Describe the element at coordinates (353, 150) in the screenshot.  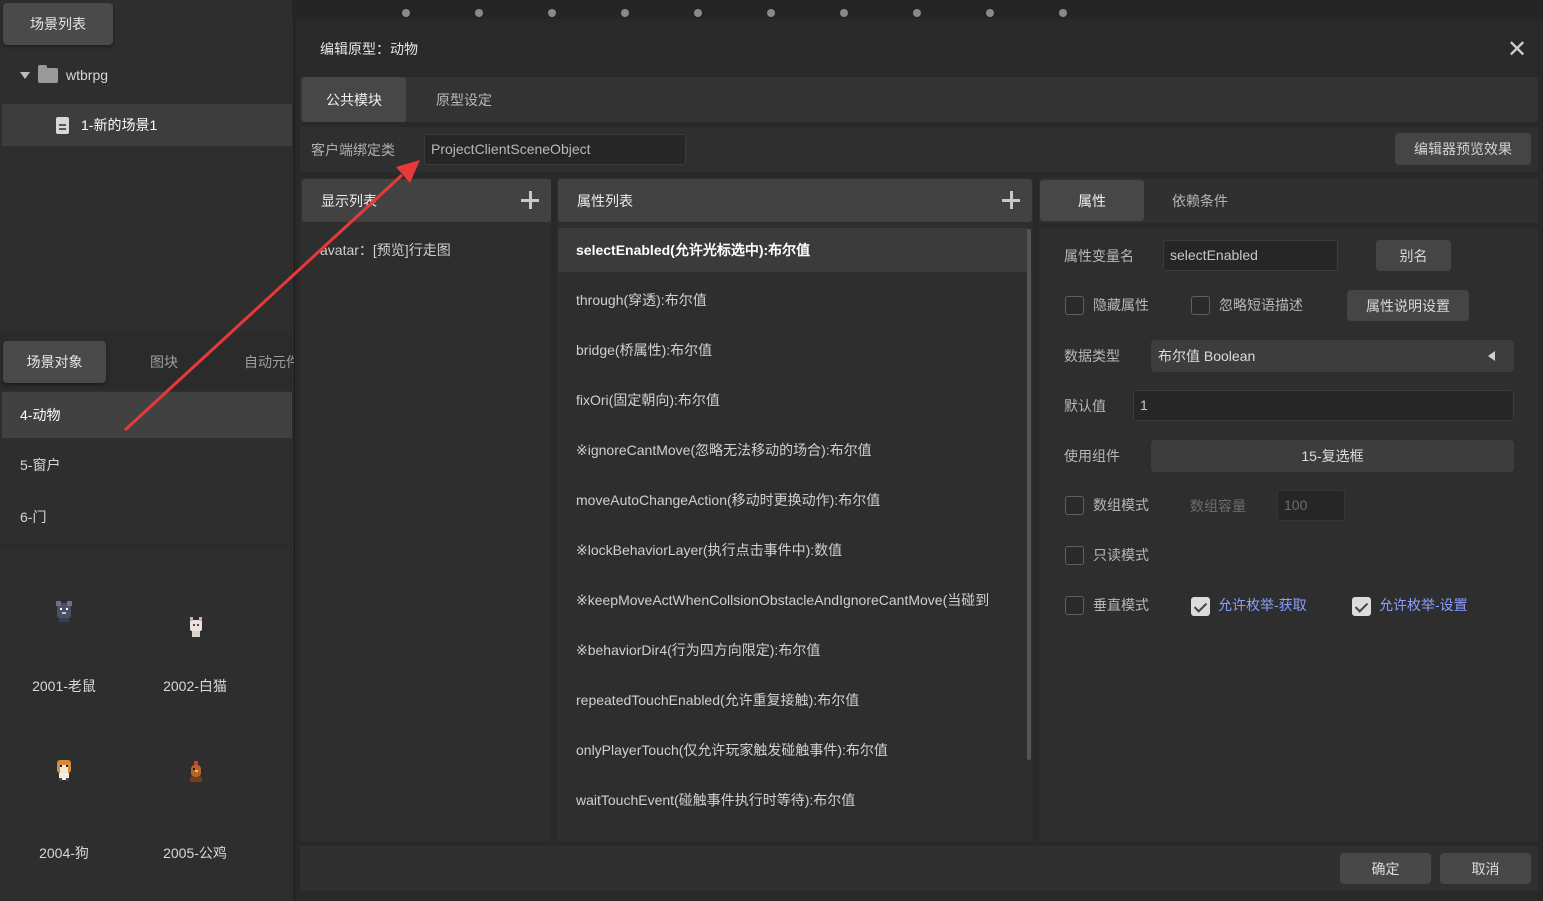
I see `client-bind-label: 客户端绑定类` at that location.